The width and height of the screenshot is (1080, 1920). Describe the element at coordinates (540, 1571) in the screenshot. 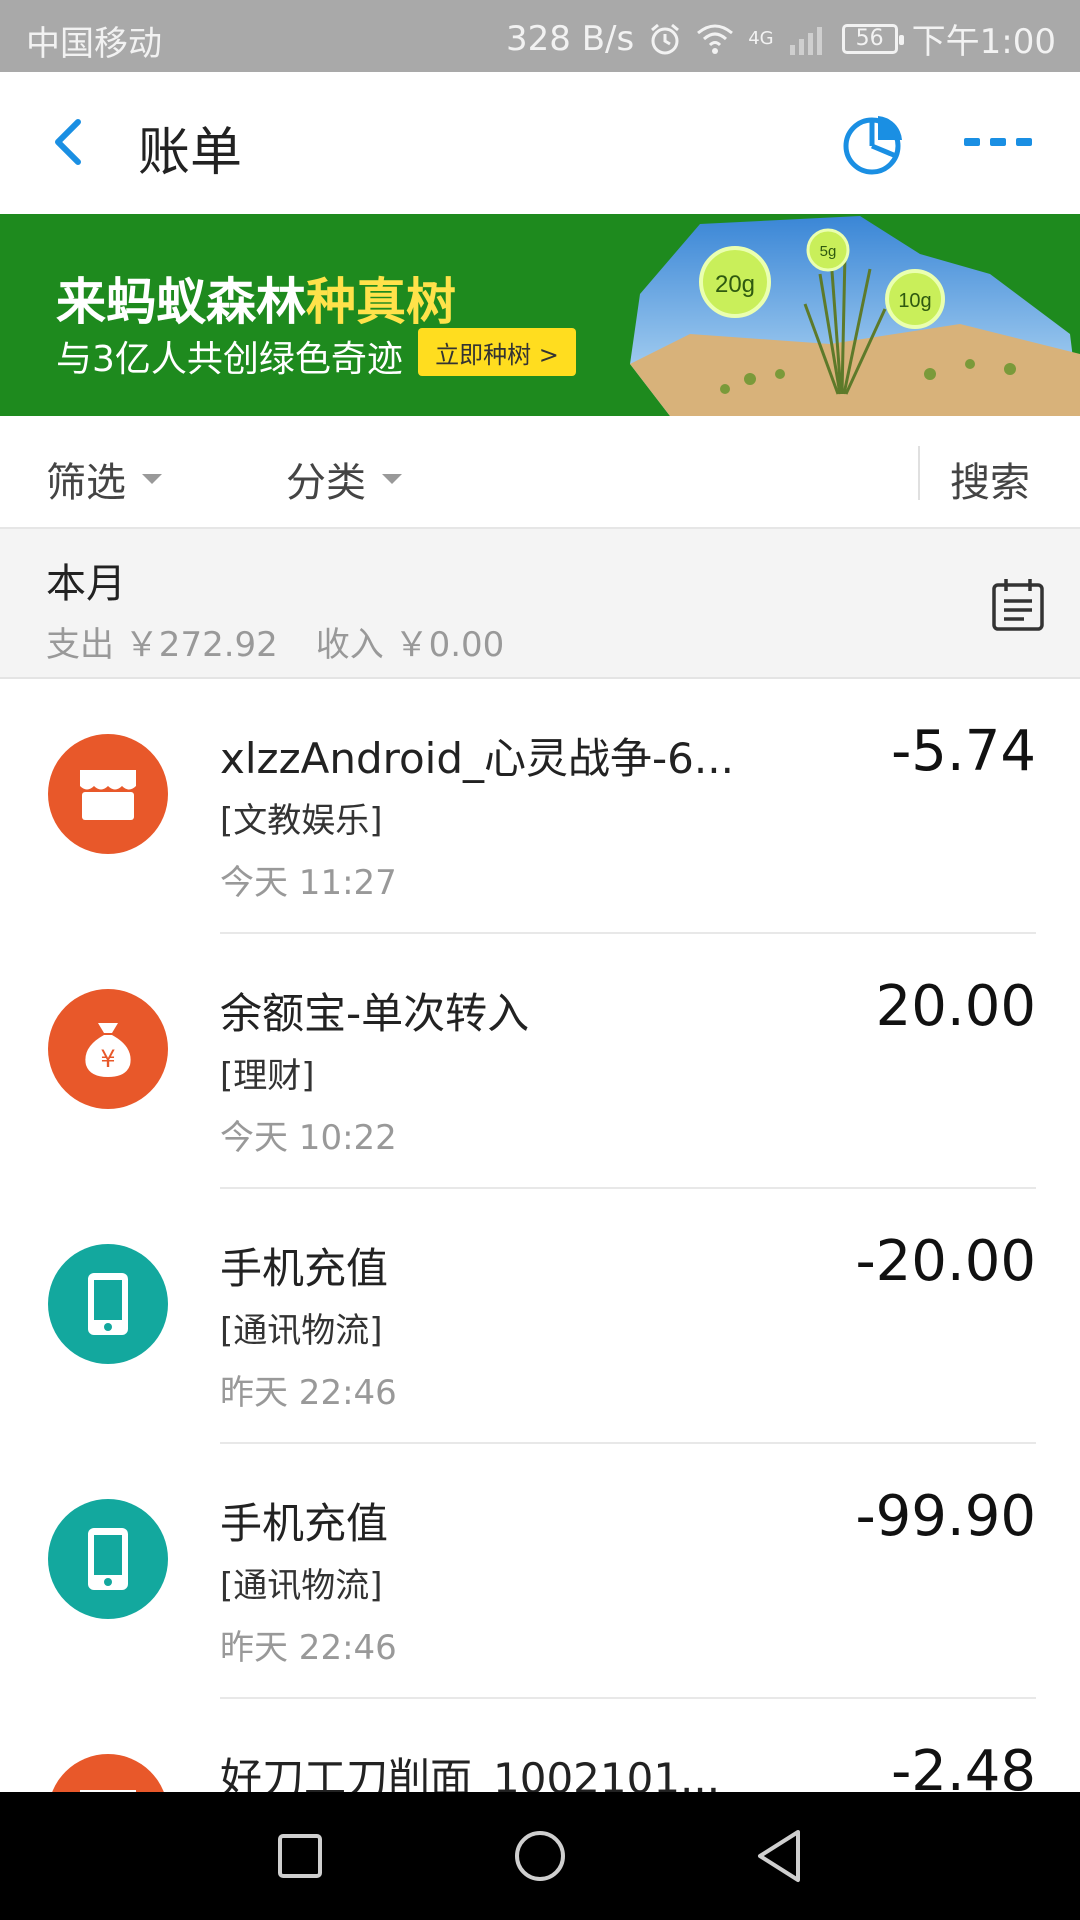

I see `transaction-row: 手机充值 [通讯物流] 昨天 22:46 -99.90` at that location.